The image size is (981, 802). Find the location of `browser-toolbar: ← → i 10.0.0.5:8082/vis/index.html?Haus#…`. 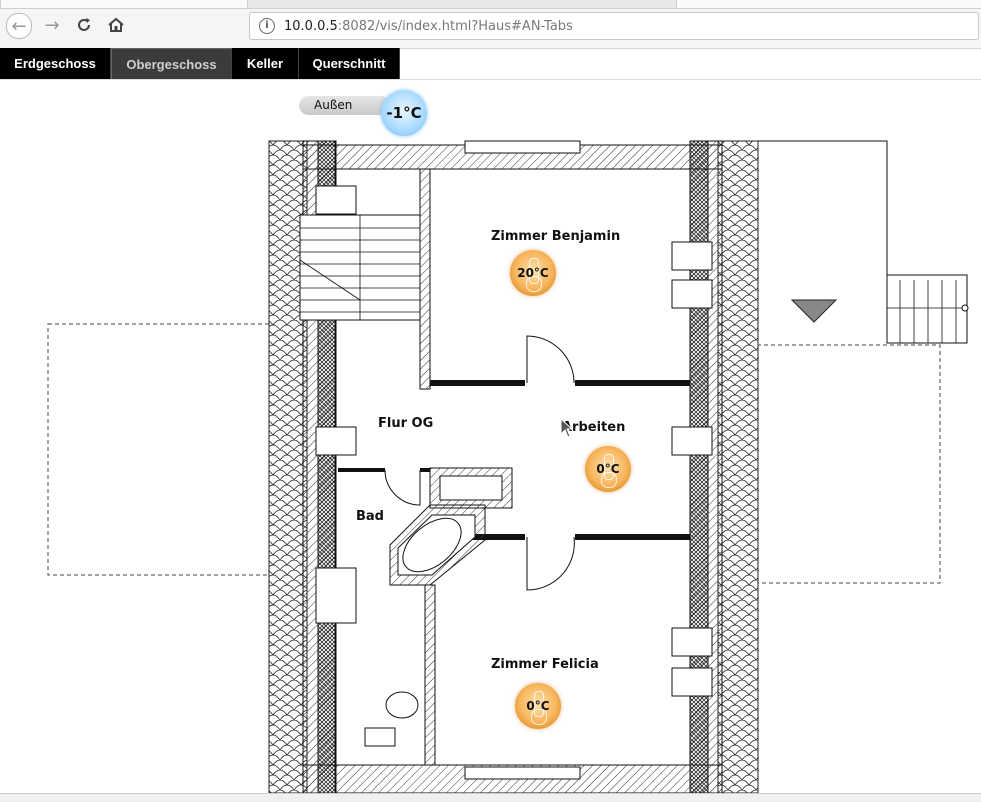

browser-toolbar: ← → i 10.0.0.5:8082/vis/index.html?Haus#… is located at coordinates (490, 24).